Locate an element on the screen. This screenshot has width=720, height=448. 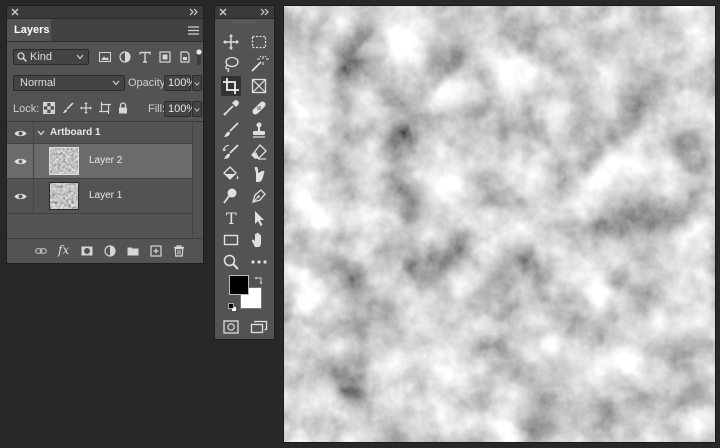
tools-panel: T is located at coordinates (244, 172).